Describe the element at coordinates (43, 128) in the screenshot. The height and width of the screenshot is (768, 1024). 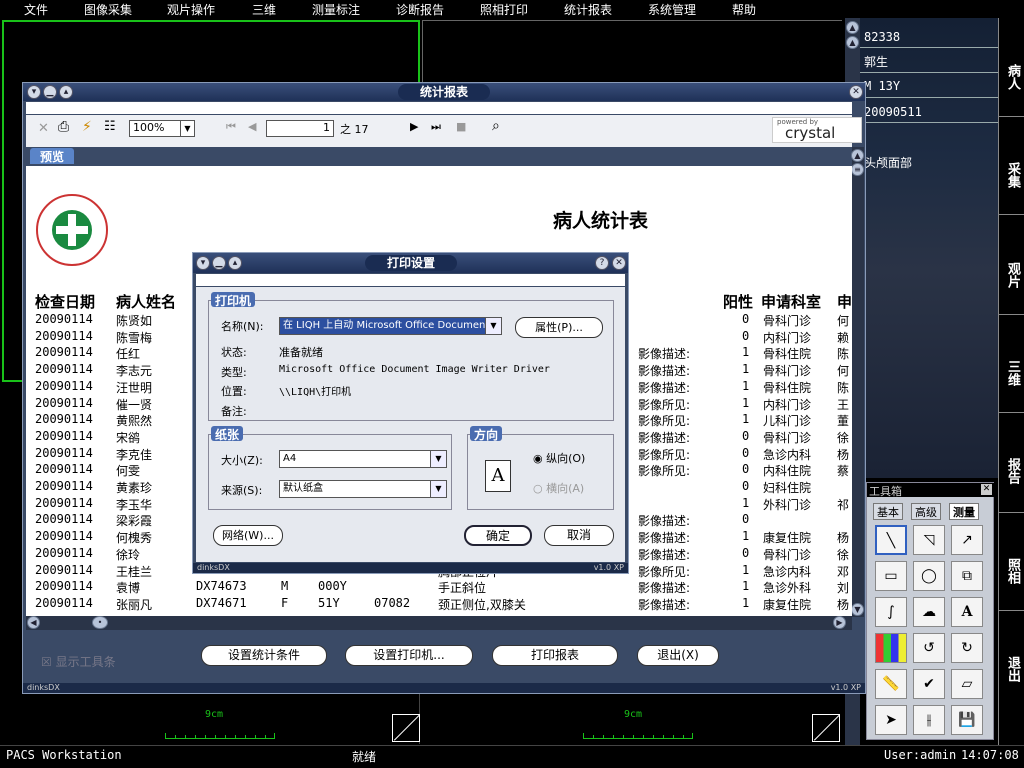
I see `close-report-icon: ✕` at that location.